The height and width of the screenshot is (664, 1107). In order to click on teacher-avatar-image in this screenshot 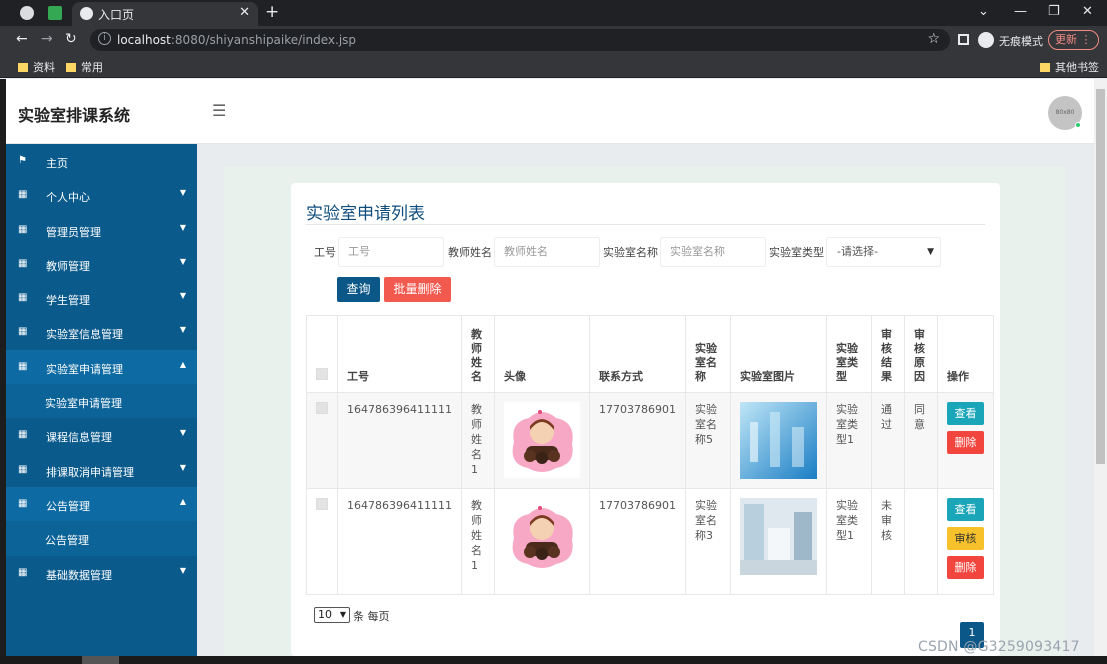, I will do `click(541, 536)`.